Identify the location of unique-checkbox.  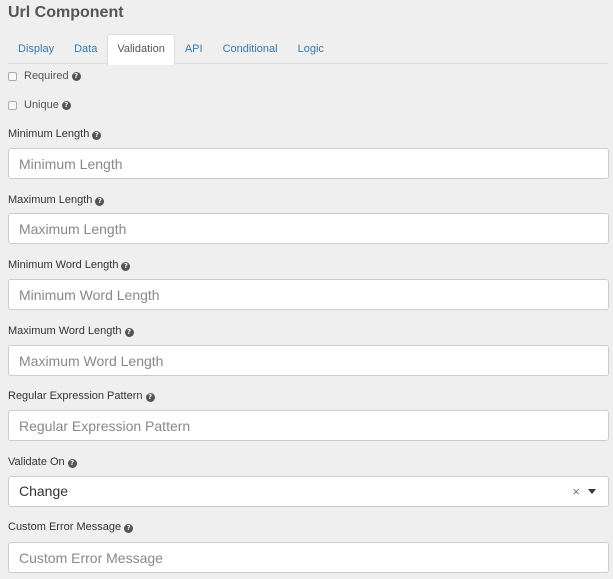
(12, 105).